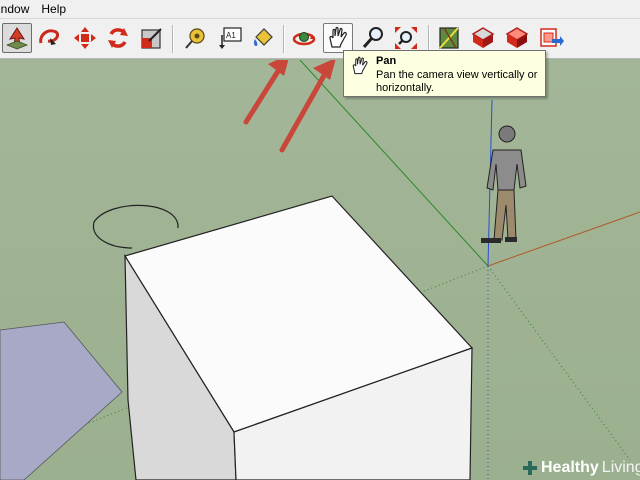 The width and height of the screenshot is (640, 480). I want to click on zoom-extents-tool-button, so click(406, 38).